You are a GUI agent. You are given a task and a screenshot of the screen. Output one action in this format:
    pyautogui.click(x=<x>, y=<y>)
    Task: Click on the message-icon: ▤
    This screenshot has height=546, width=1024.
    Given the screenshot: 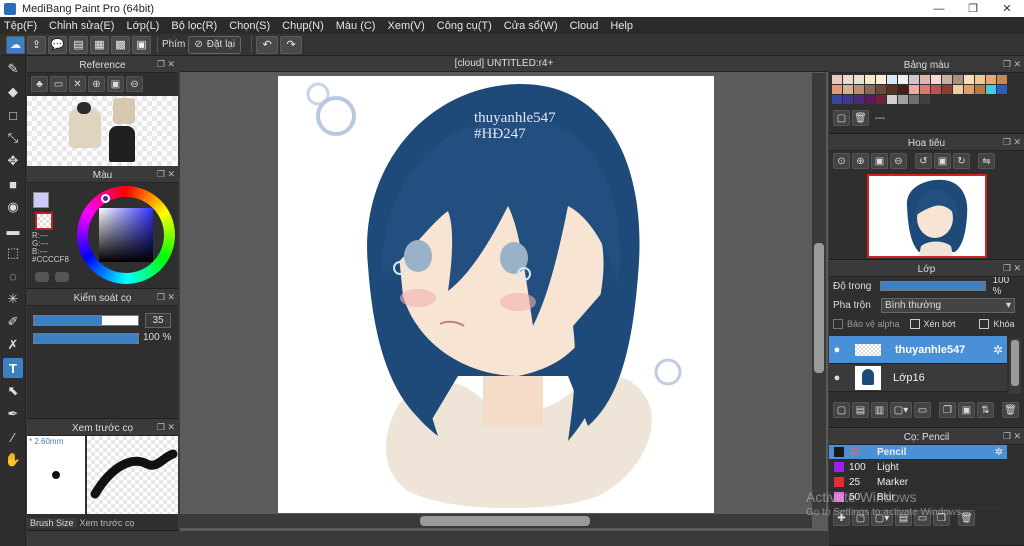 What is the action you would take?
    pyautogui.click(x=78, y=44)
    